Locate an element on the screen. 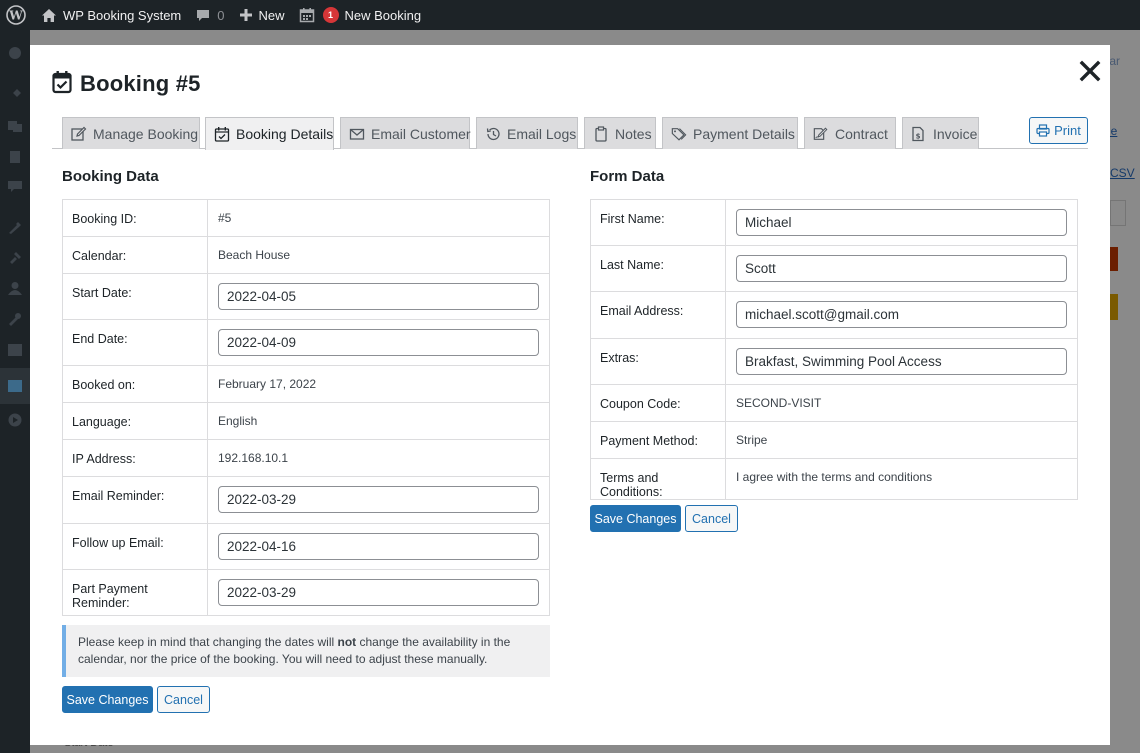 Image resolution: width=1140 pixels, height=753 pixels. plus-icon is located at coordinates (246, 15).